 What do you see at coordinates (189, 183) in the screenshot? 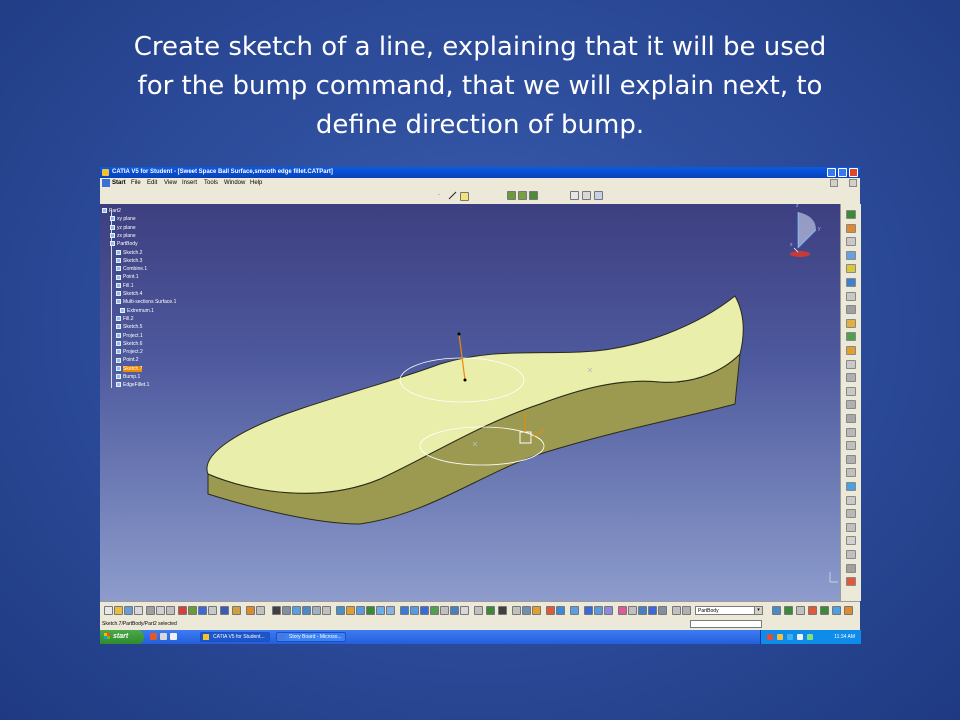
I see `menu-insert: Insert` at bounding box center [189, 183].